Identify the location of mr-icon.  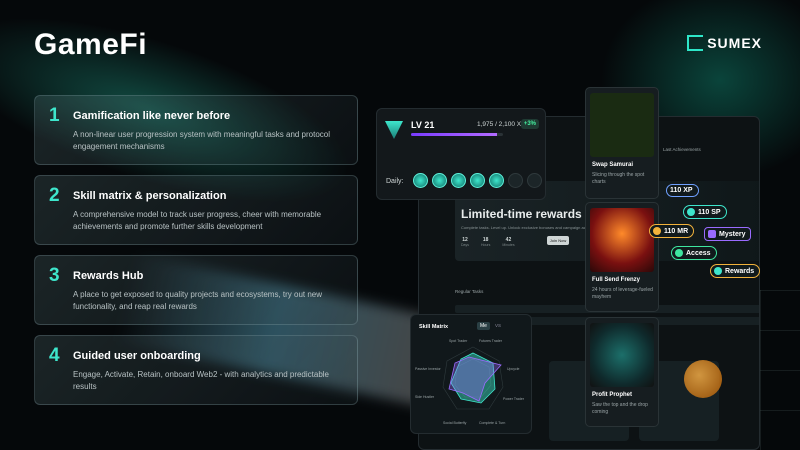
(657, 231).